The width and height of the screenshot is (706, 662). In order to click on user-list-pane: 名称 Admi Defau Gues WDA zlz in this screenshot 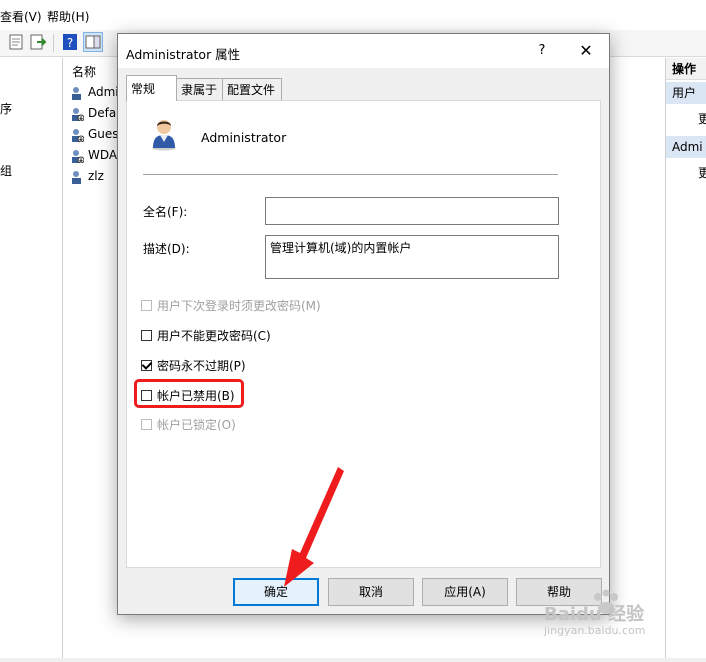, I will do `click(94, 358)`.